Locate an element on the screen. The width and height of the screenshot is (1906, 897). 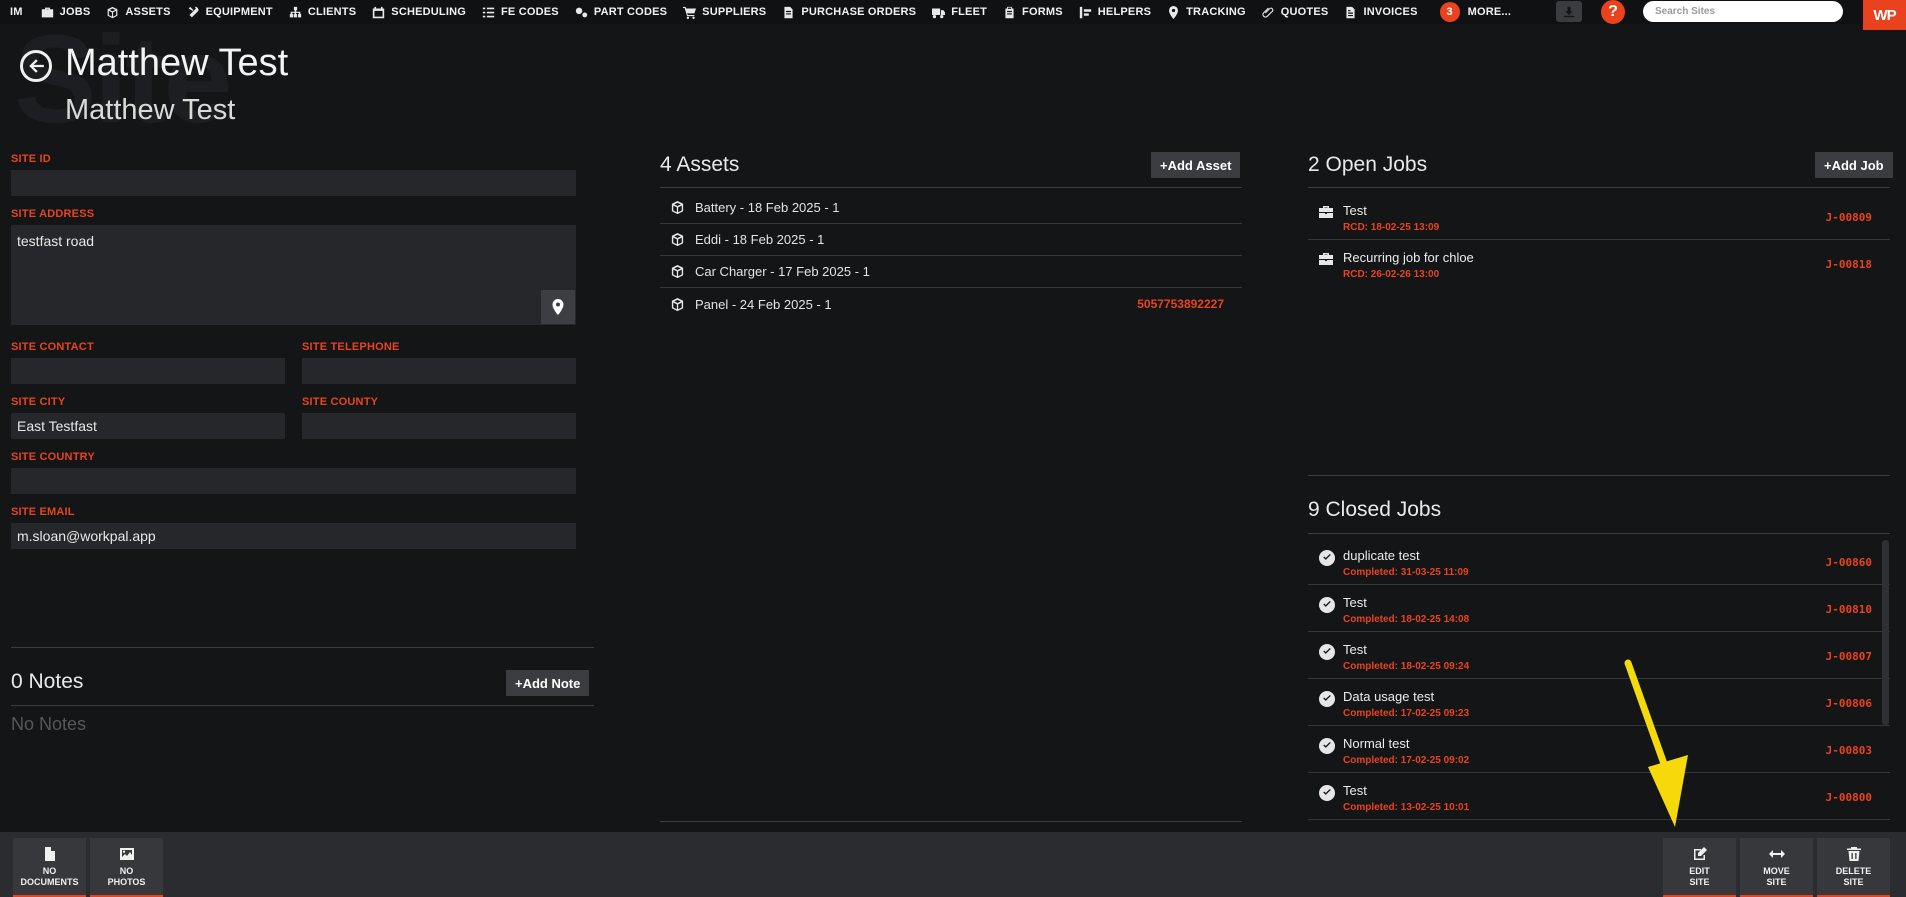
job-reference: J-00807 is located at coordinates (1848, 656).